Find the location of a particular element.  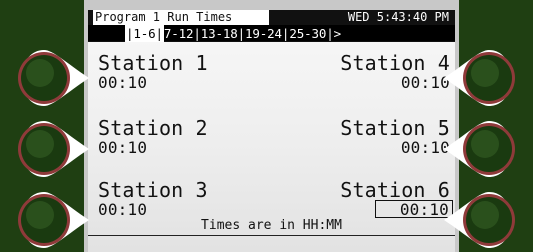

station-3-time: 00:10 is located at coordinates (122, 210).